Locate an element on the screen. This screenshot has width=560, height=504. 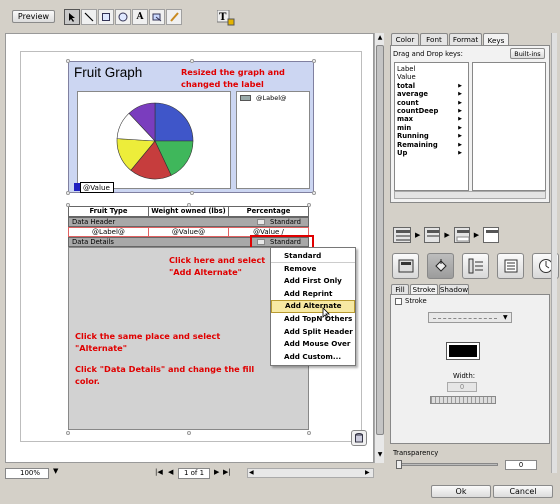
keys-item: countDeep ▶ is located at coordinates (432, 111).